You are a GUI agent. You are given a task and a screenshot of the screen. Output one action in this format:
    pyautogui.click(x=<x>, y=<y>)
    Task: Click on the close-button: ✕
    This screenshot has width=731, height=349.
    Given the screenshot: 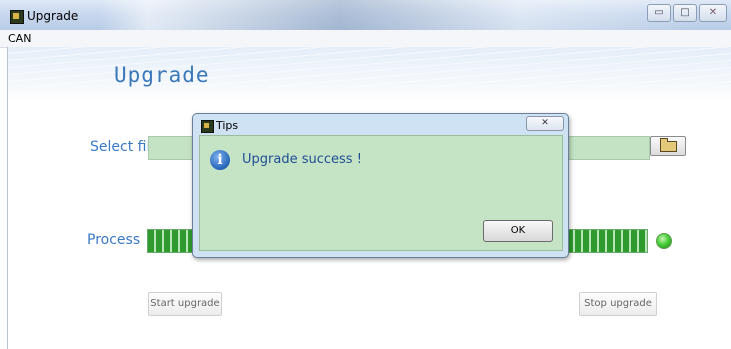 What is the action you would take?
    pyautogui.click(x=713, y=13)
    